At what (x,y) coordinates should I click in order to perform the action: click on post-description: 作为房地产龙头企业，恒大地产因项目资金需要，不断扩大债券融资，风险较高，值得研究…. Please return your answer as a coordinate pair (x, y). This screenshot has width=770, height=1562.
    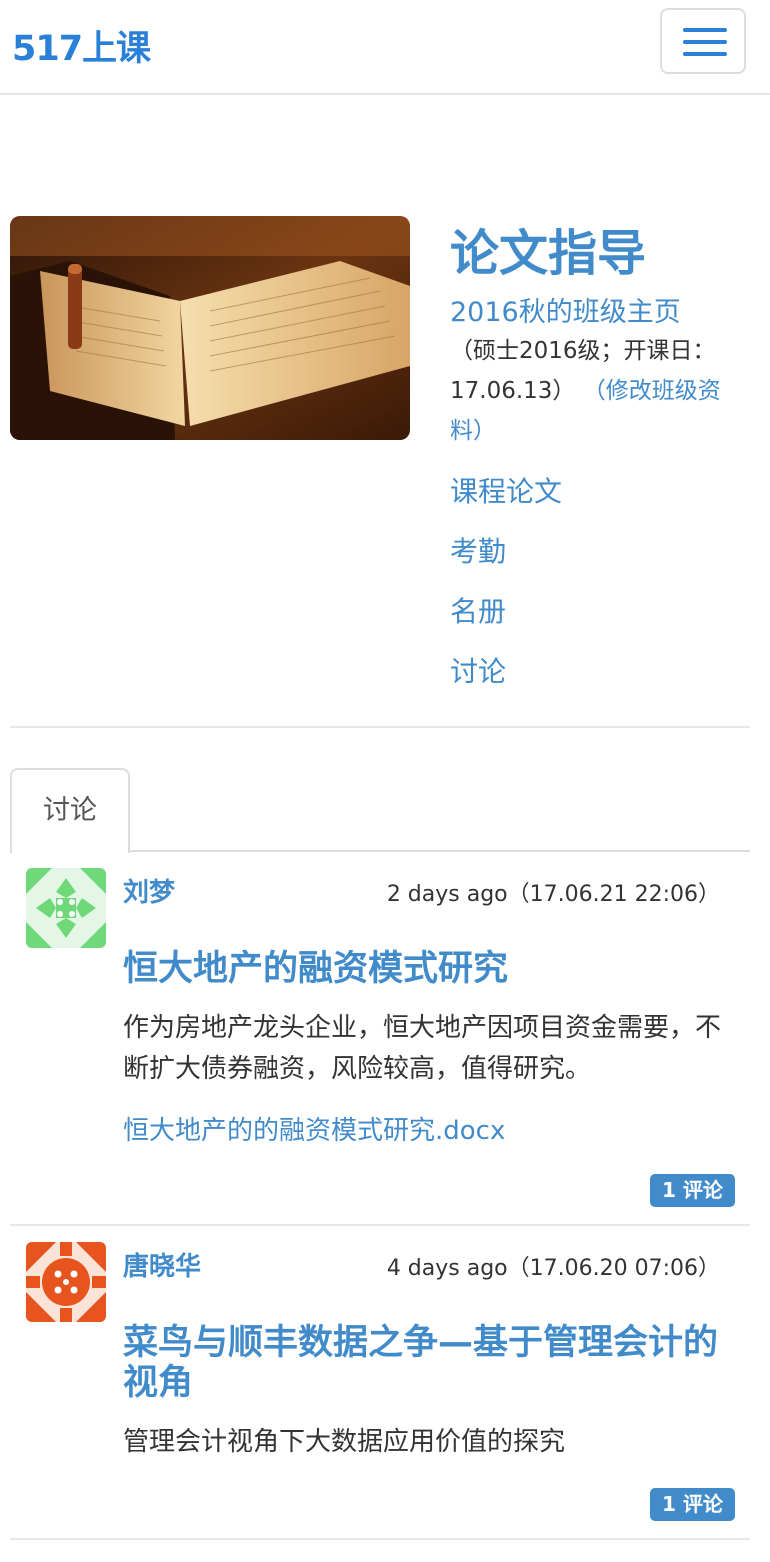
    Looking at the image, I should click on (422, 1048).